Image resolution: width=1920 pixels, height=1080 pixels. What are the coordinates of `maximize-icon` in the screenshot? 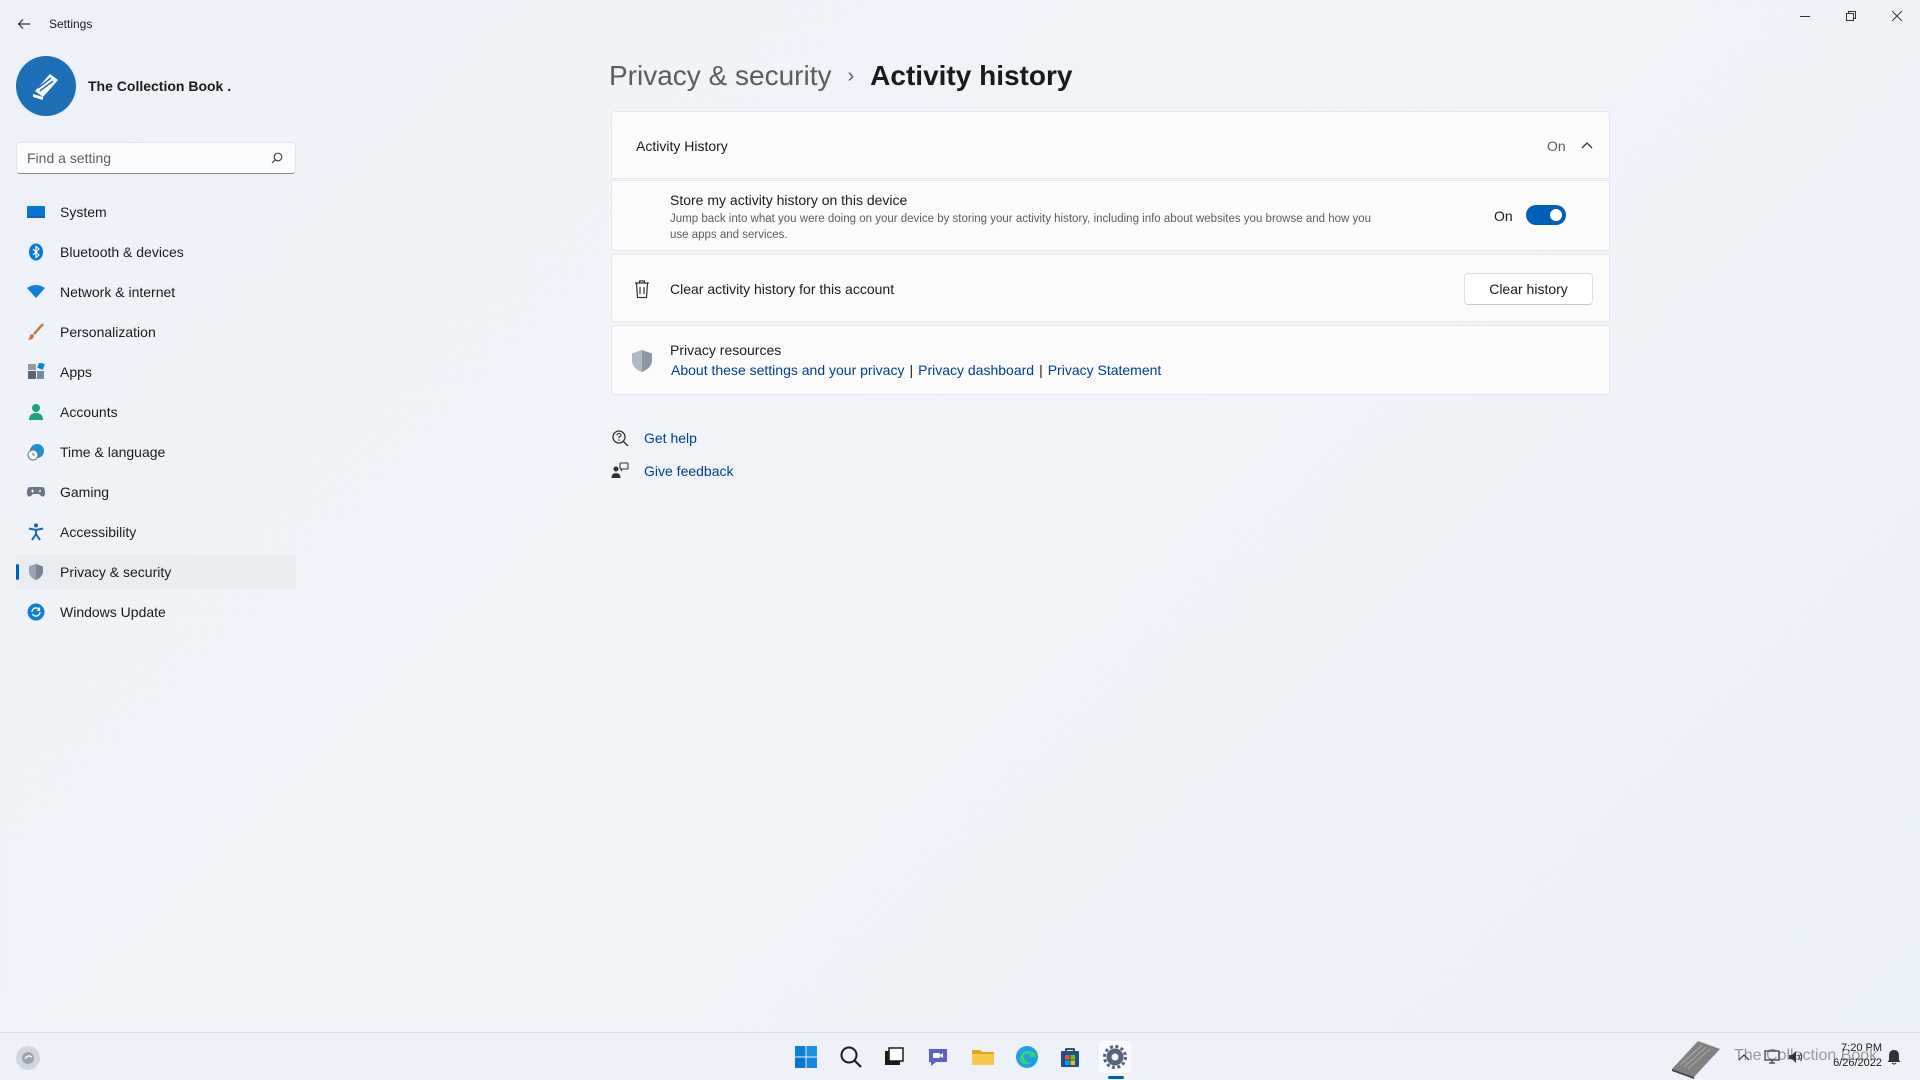 It's located at (1851, 16).